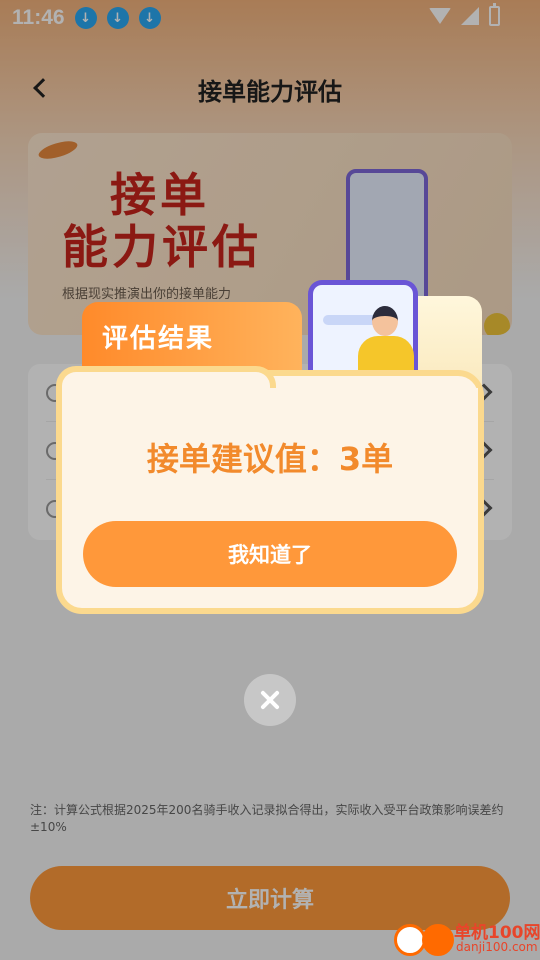 This screenshot has width=540, height=960. I want to click on watermark-circle, so click(438, 940).